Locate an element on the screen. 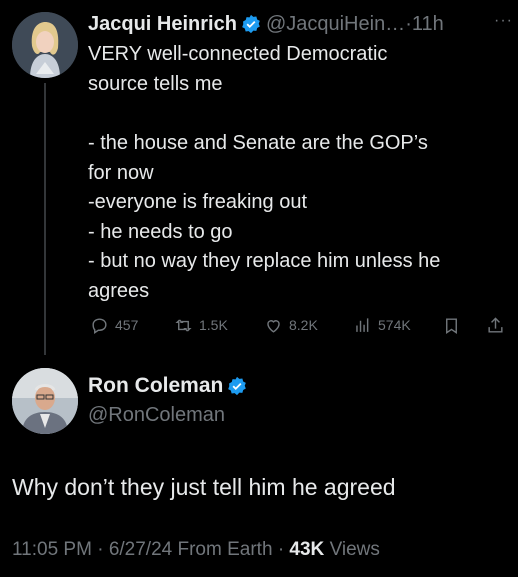  share-icon is located at coordinates (495, 324).